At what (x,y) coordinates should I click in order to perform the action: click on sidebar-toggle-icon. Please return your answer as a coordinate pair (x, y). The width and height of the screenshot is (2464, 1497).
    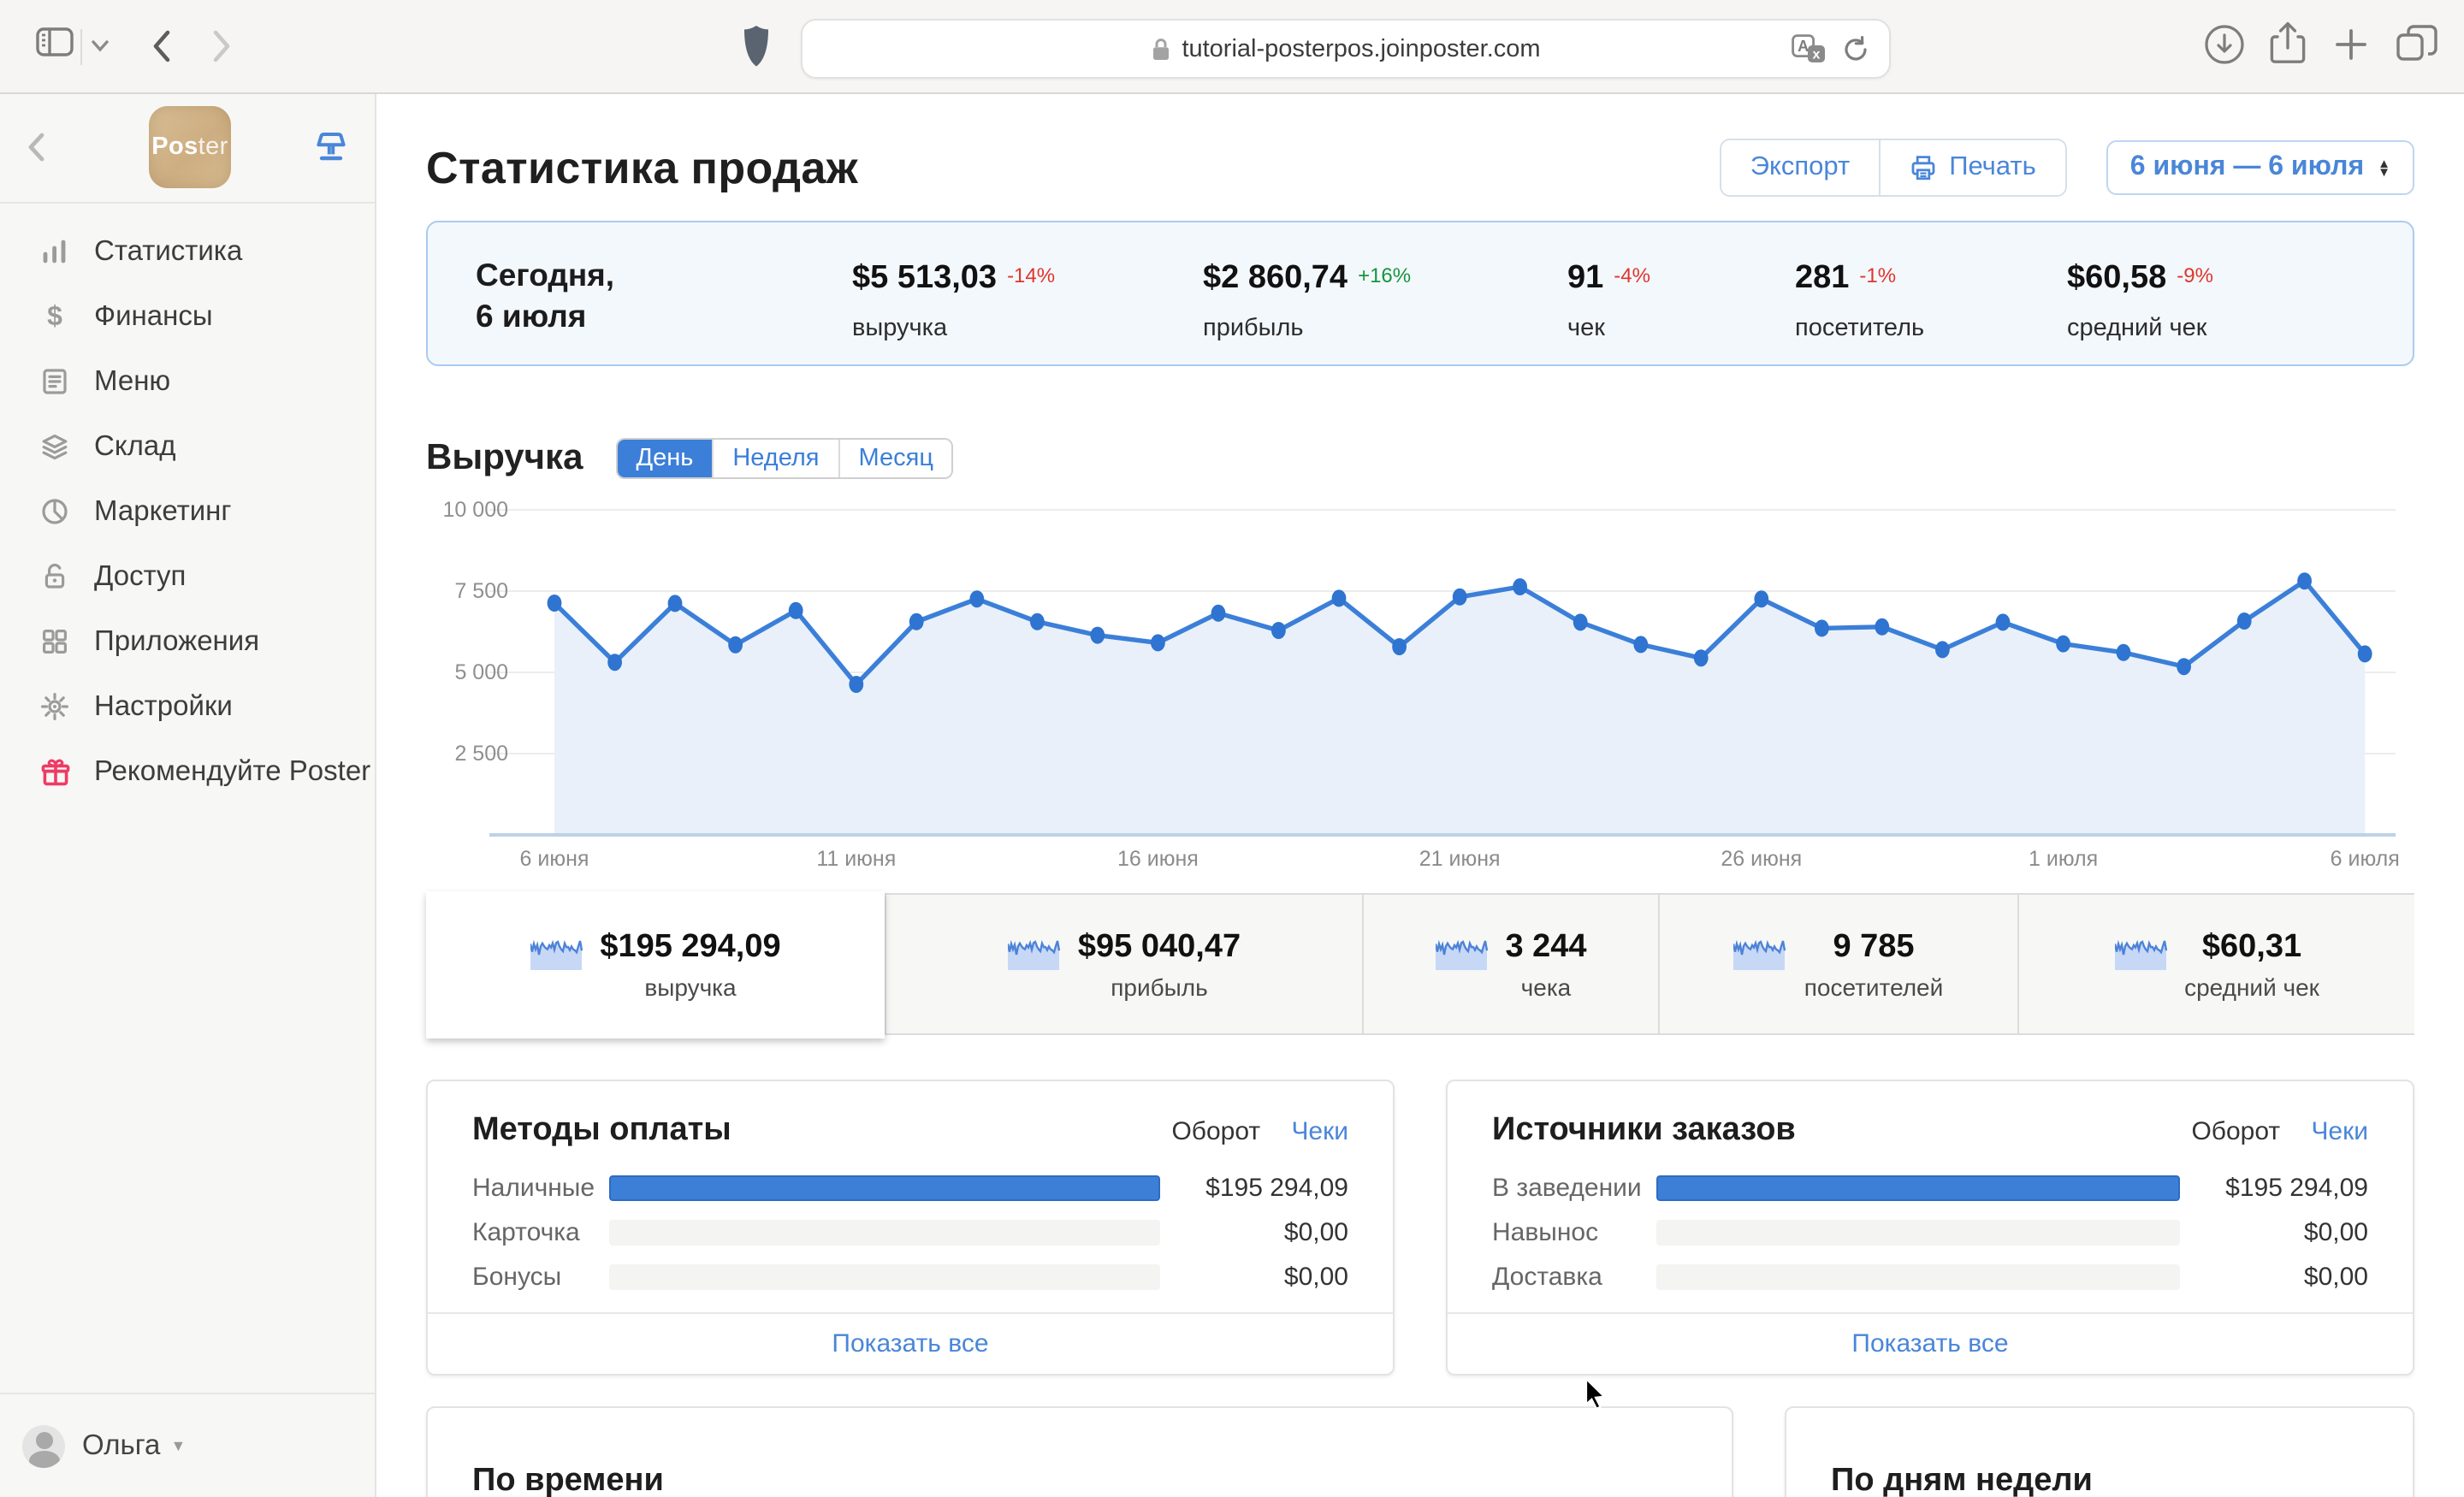
    Looking at the image, I should click on (55, 41).